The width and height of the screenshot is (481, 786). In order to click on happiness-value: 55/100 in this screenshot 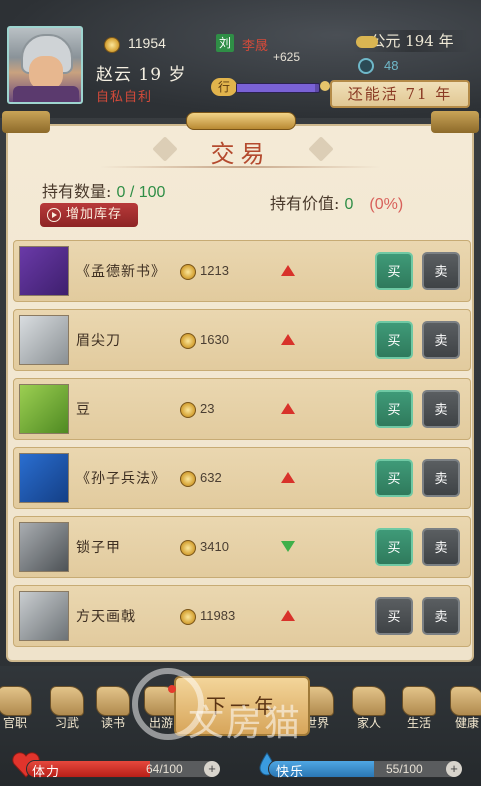, I will do `click(404, 769)`.